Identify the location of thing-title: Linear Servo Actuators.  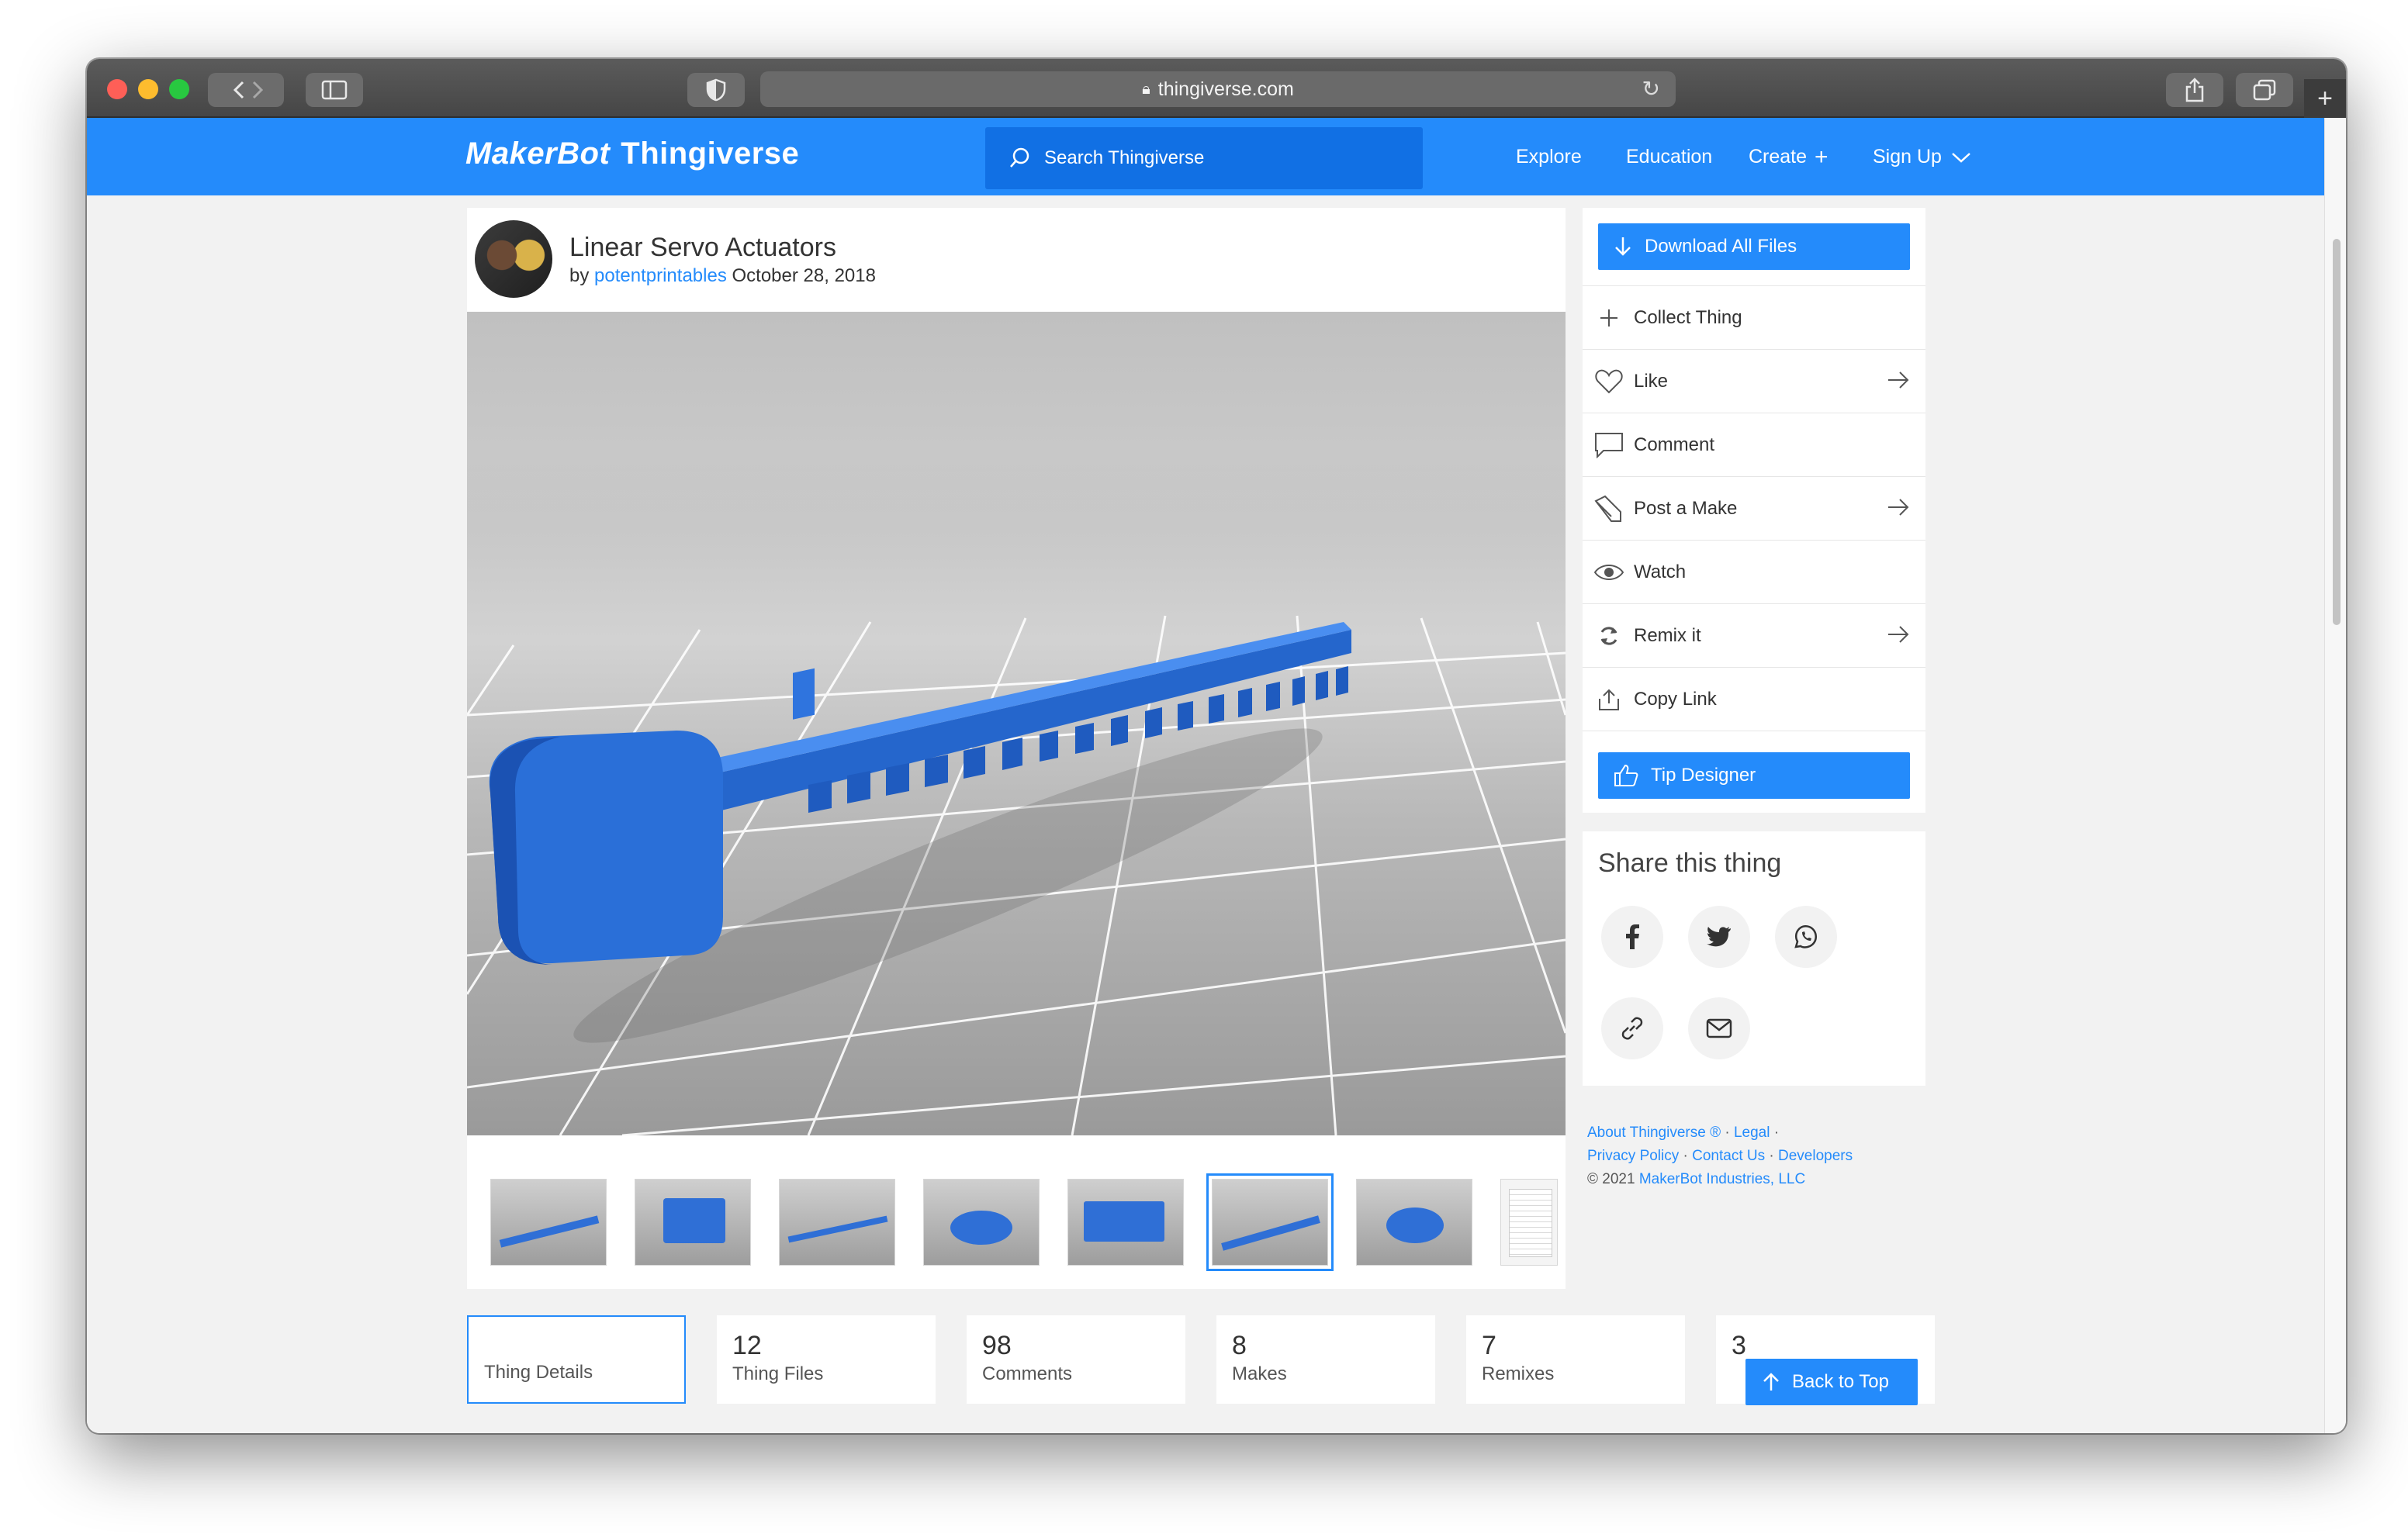
(702, 247).